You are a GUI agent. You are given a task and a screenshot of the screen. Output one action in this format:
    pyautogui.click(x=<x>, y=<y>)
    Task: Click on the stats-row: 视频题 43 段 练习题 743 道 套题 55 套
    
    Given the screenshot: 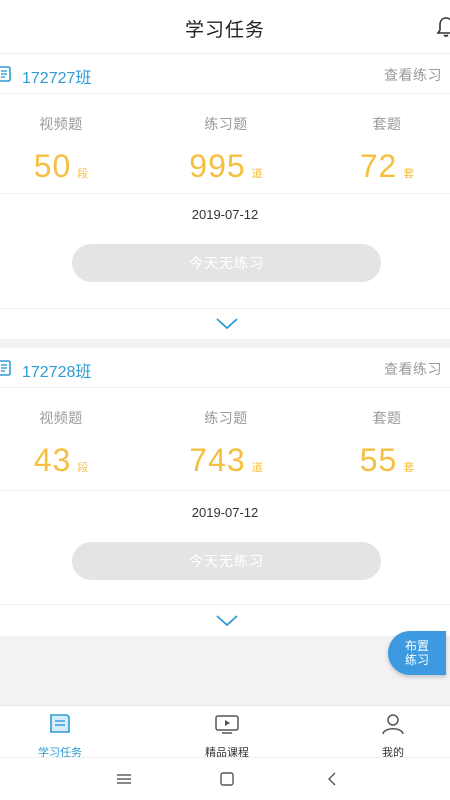 What is the action you would take?
    pyautogui.click(x=225, y=448)
    